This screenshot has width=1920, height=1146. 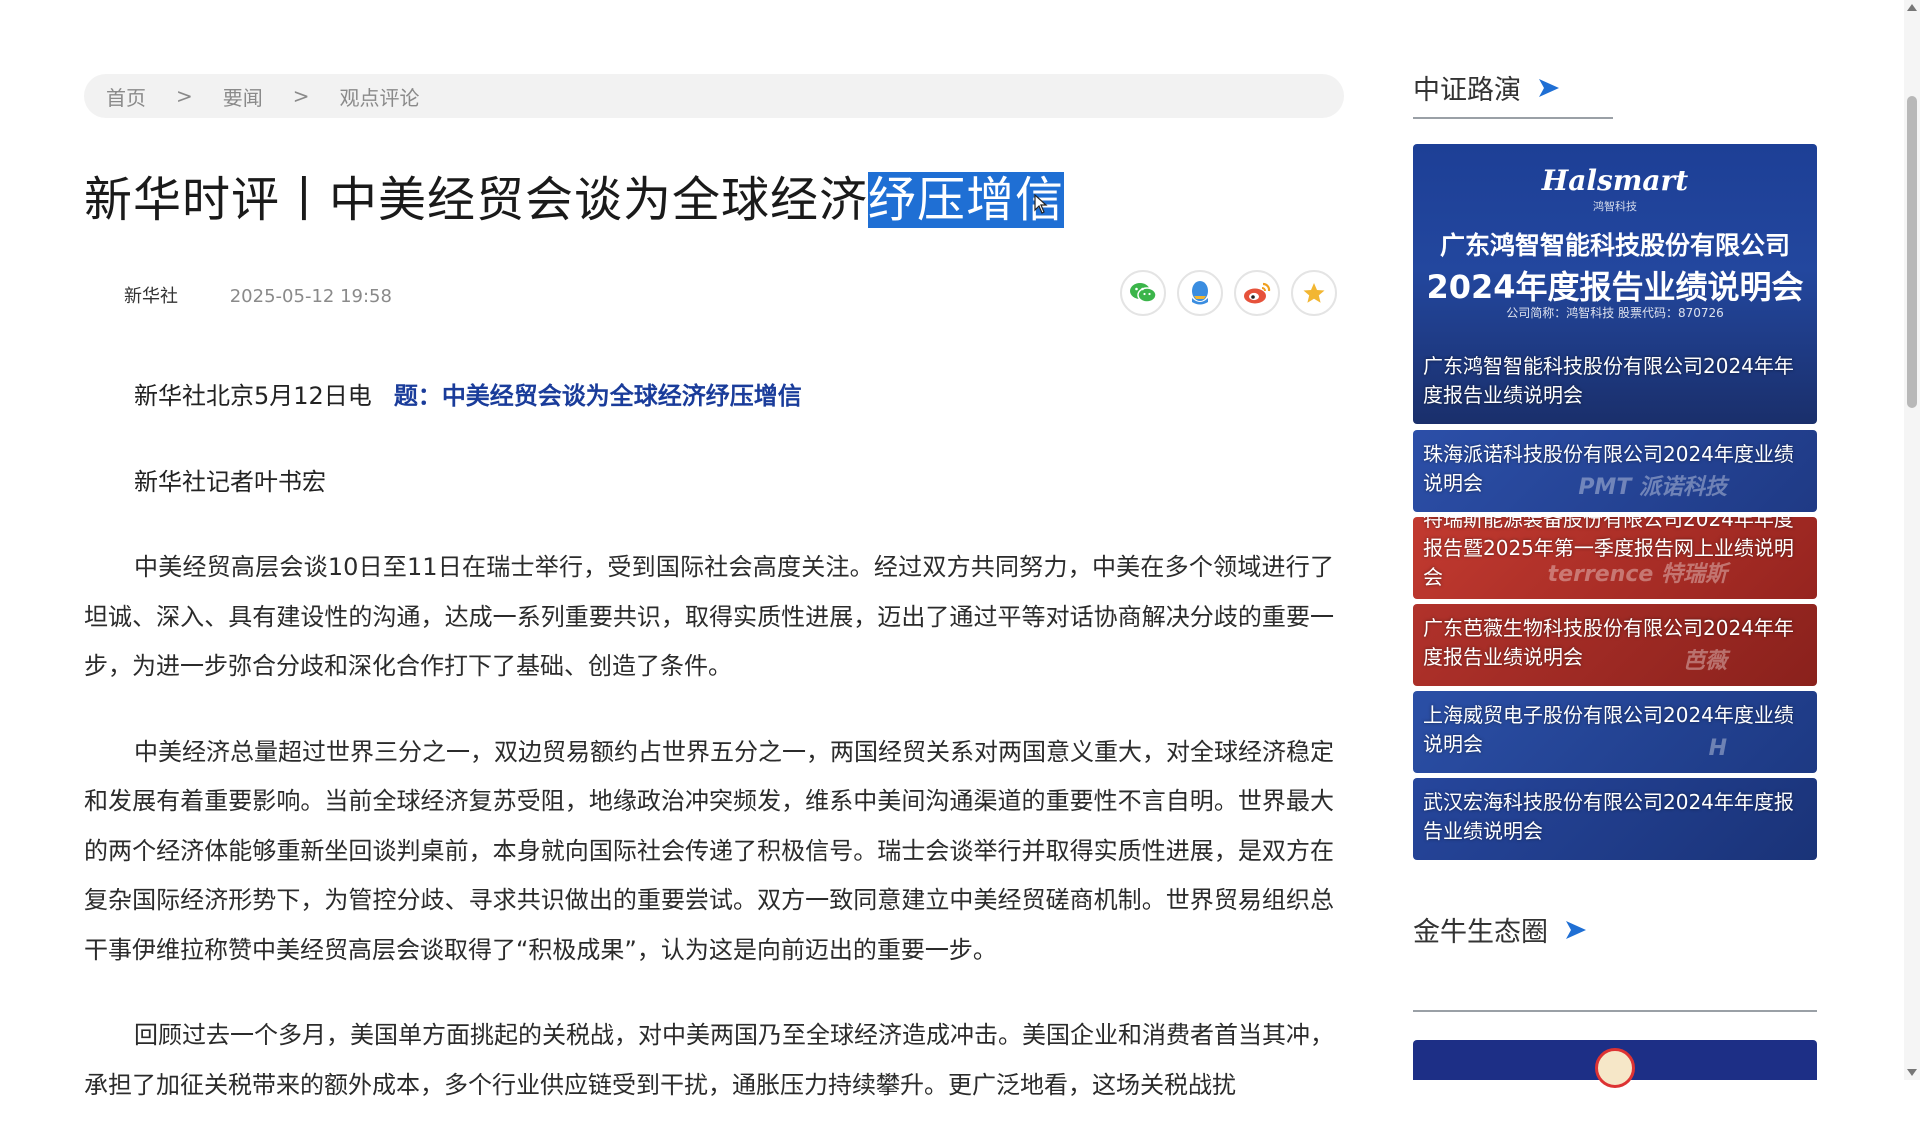 What do you see at coordinates (1615, 1068) in the screenshot?
I see `emblem-icon` at bounding box center [1615, 1068].